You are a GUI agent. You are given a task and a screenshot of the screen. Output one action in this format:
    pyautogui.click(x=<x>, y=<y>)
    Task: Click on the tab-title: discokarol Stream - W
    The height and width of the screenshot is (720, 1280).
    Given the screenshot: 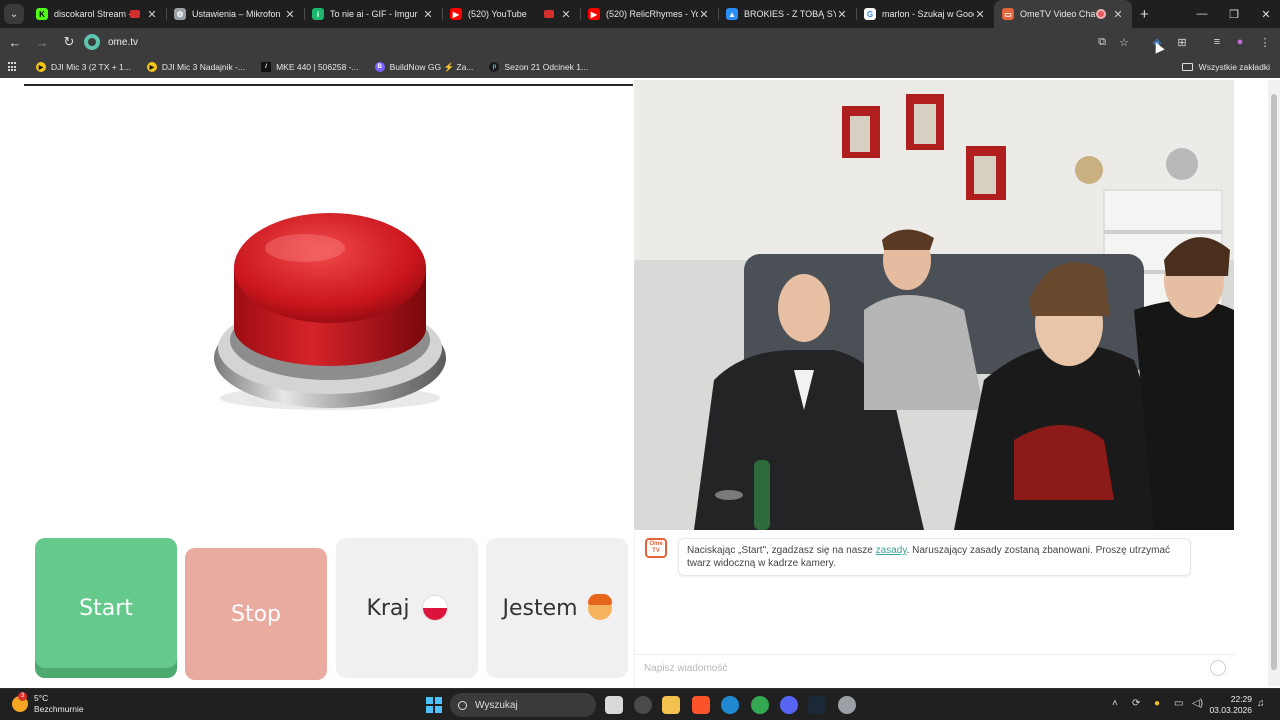 What is the action you would take?
    pyautogui.click(x=92, y=14)
    